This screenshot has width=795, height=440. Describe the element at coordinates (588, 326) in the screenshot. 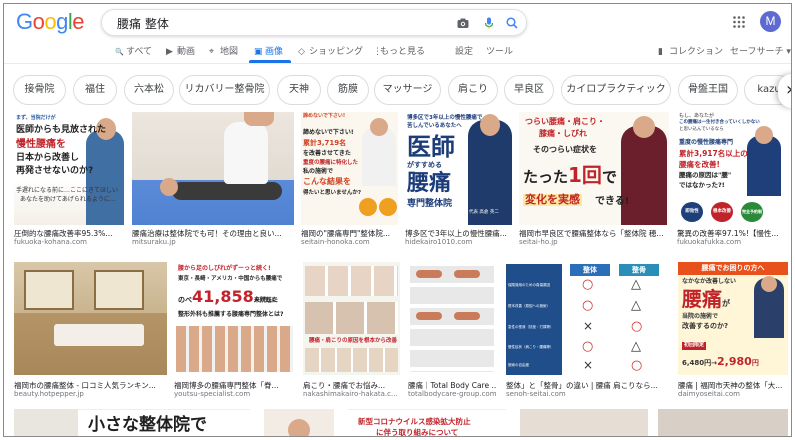

I see `mark-seitai: ×` at that location.